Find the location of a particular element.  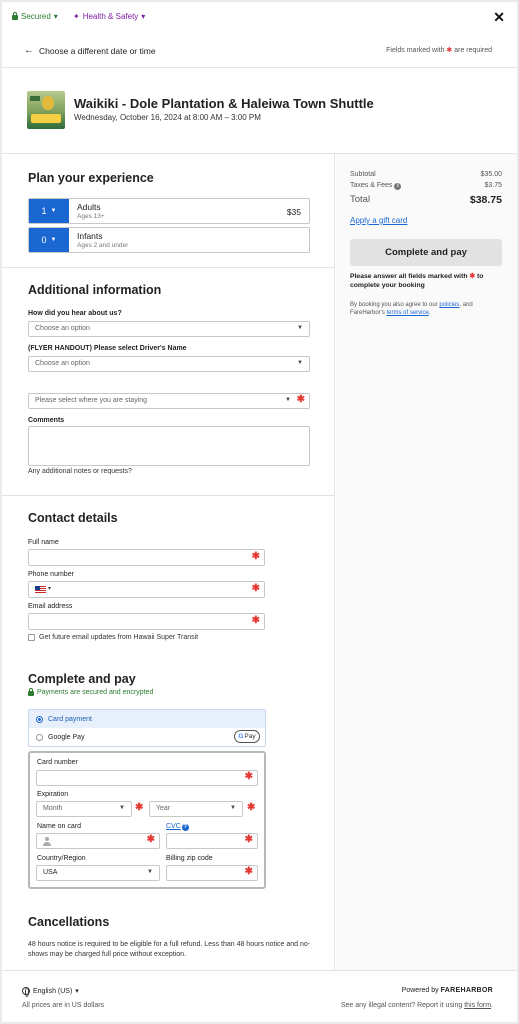

report-form-link: this form is located at coordinates (477, 1005).